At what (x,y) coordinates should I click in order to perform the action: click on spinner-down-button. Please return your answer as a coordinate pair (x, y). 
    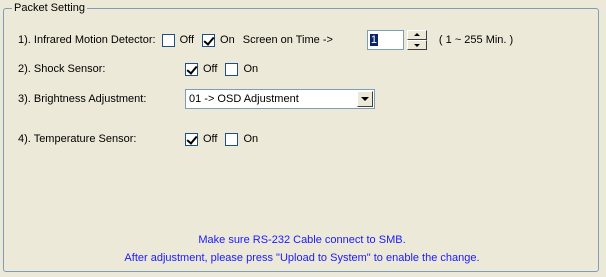
    Looking at the image, I should click on (416, 45).